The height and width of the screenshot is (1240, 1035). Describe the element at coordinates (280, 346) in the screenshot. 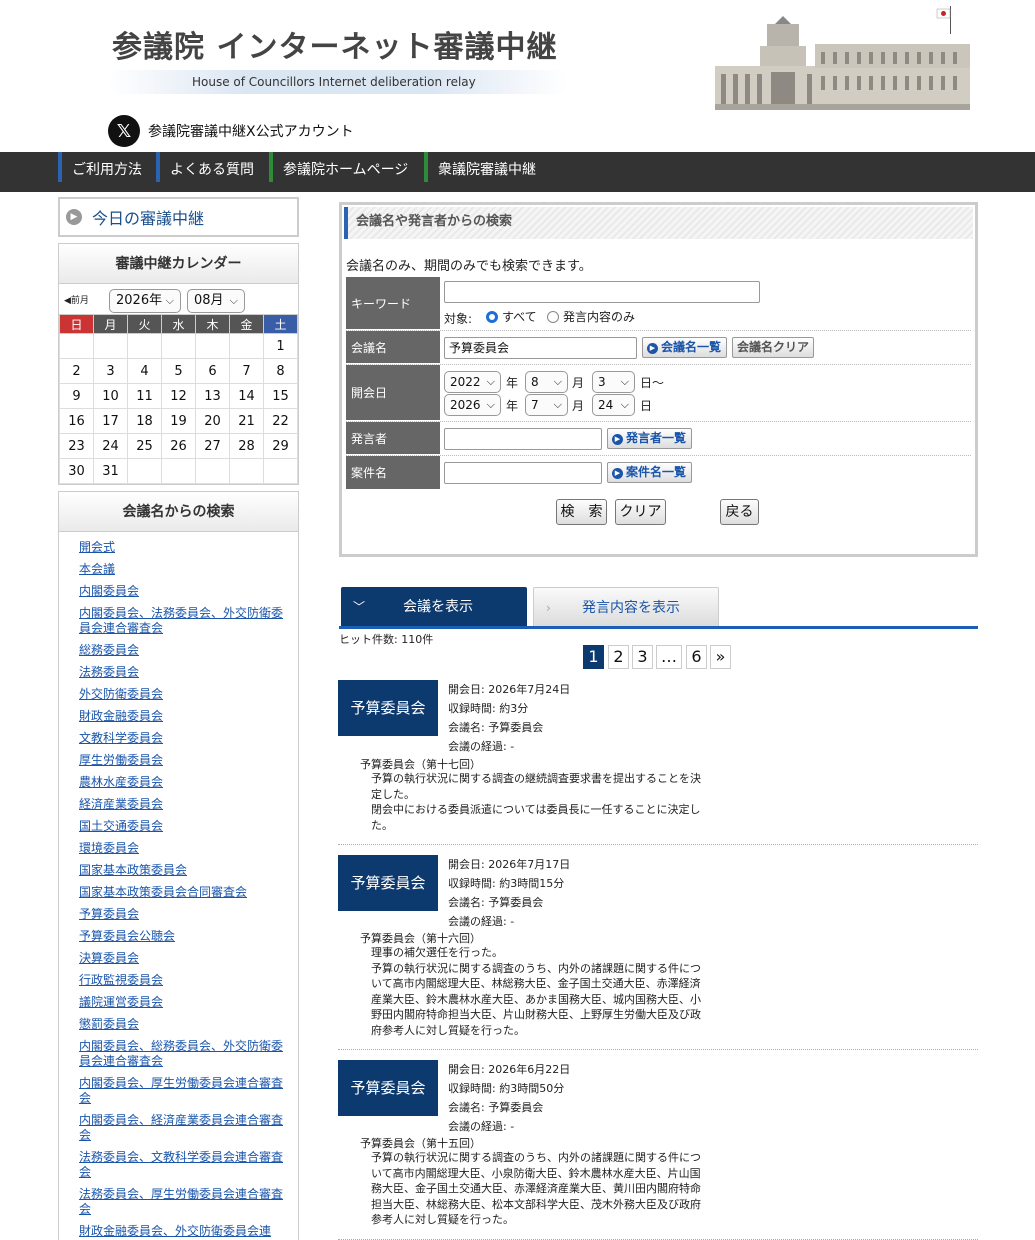

I see `calendar-day: 1` at that location.